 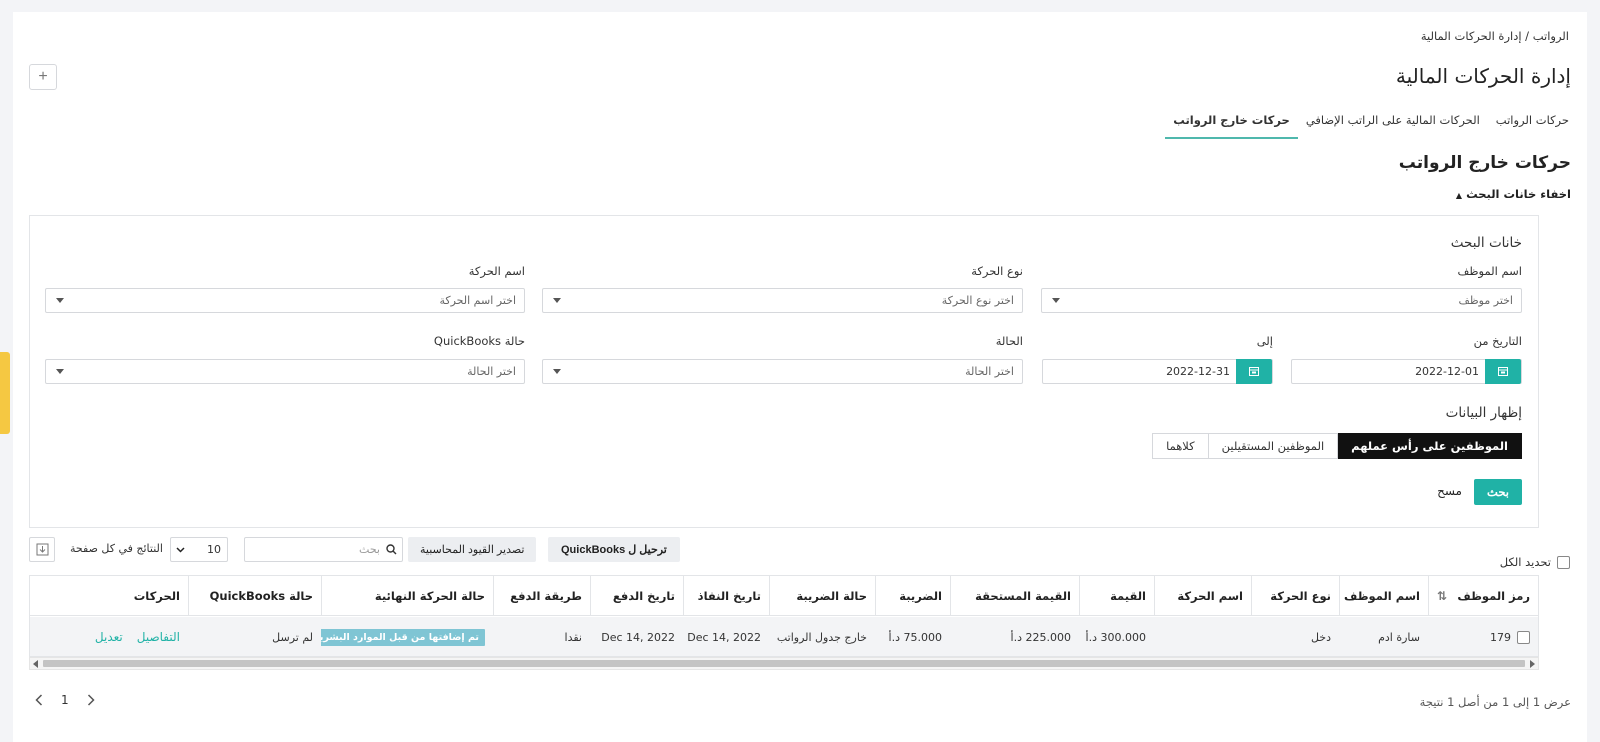 I want to click on search-button: بحث, so click(x=1498, y=492).